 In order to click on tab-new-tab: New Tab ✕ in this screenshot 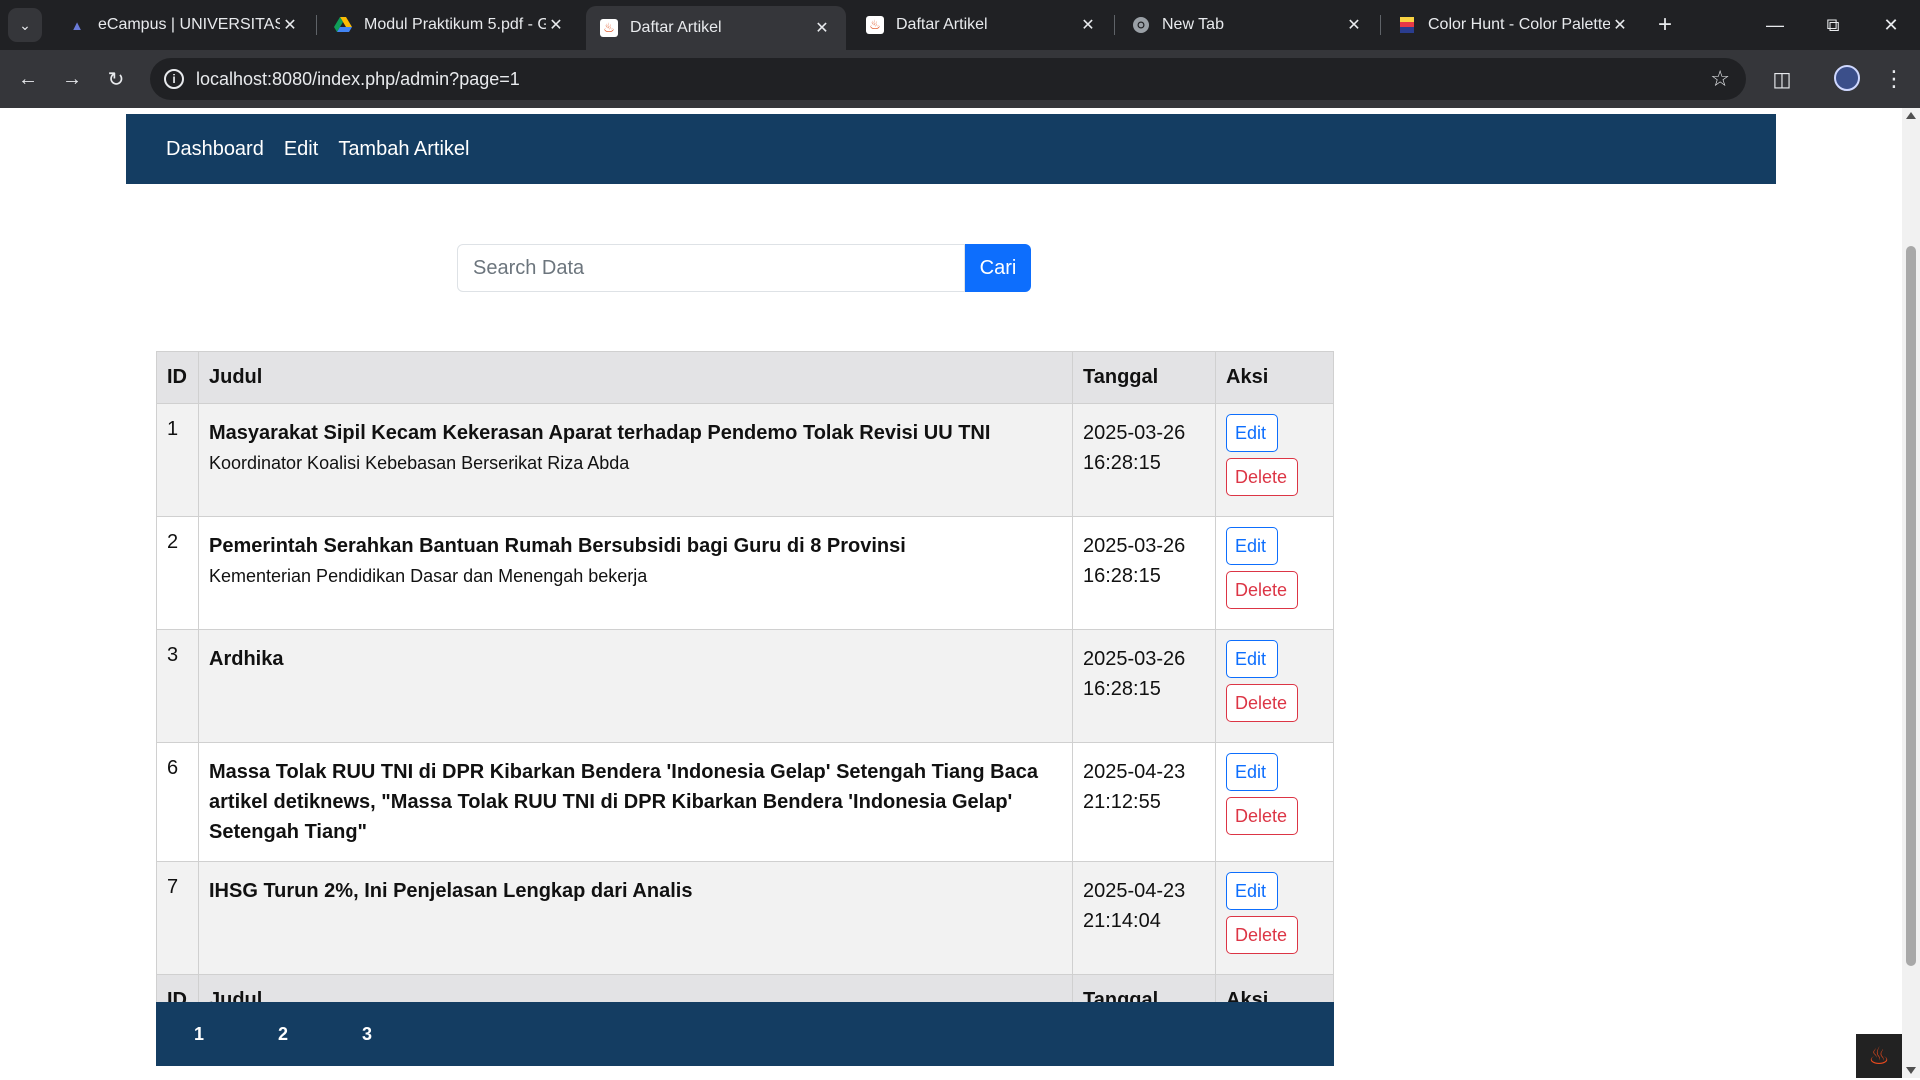, I will do `click(1248, 25)`.